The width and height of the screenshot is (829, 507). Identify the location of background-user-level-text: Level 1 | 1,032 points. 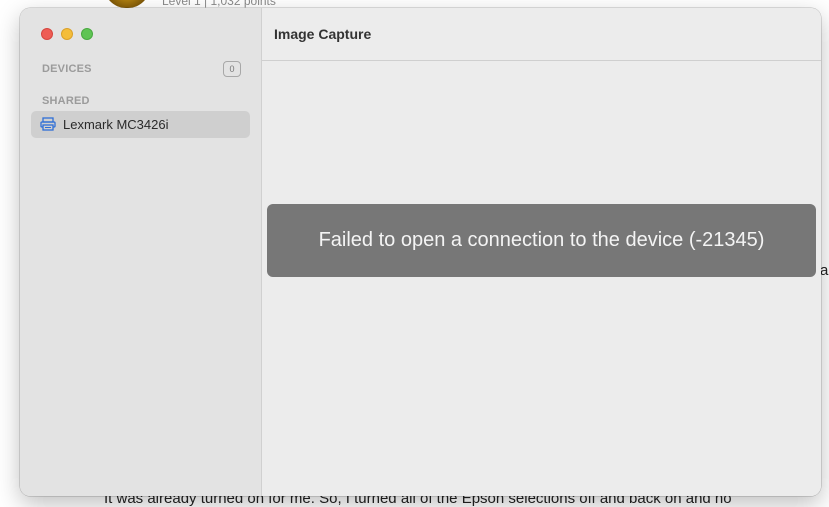
(219, 4).